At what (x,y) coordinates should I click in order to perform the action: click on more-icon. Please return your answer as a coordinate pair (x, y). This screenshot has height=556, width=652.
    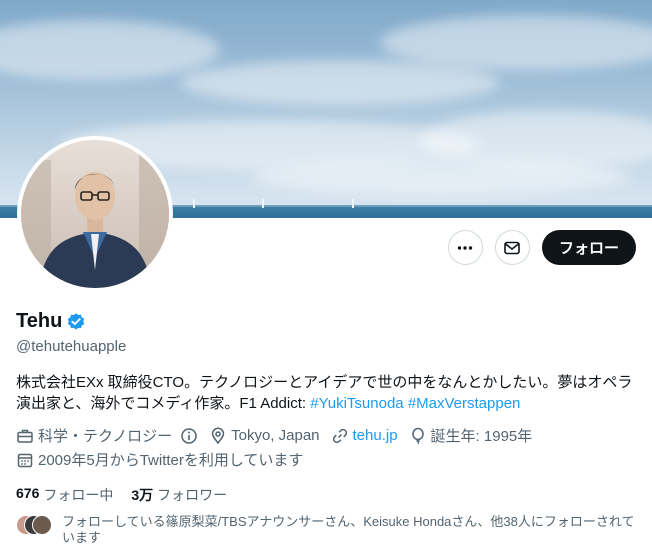
    Looking at the image, I should click on (465, 247).